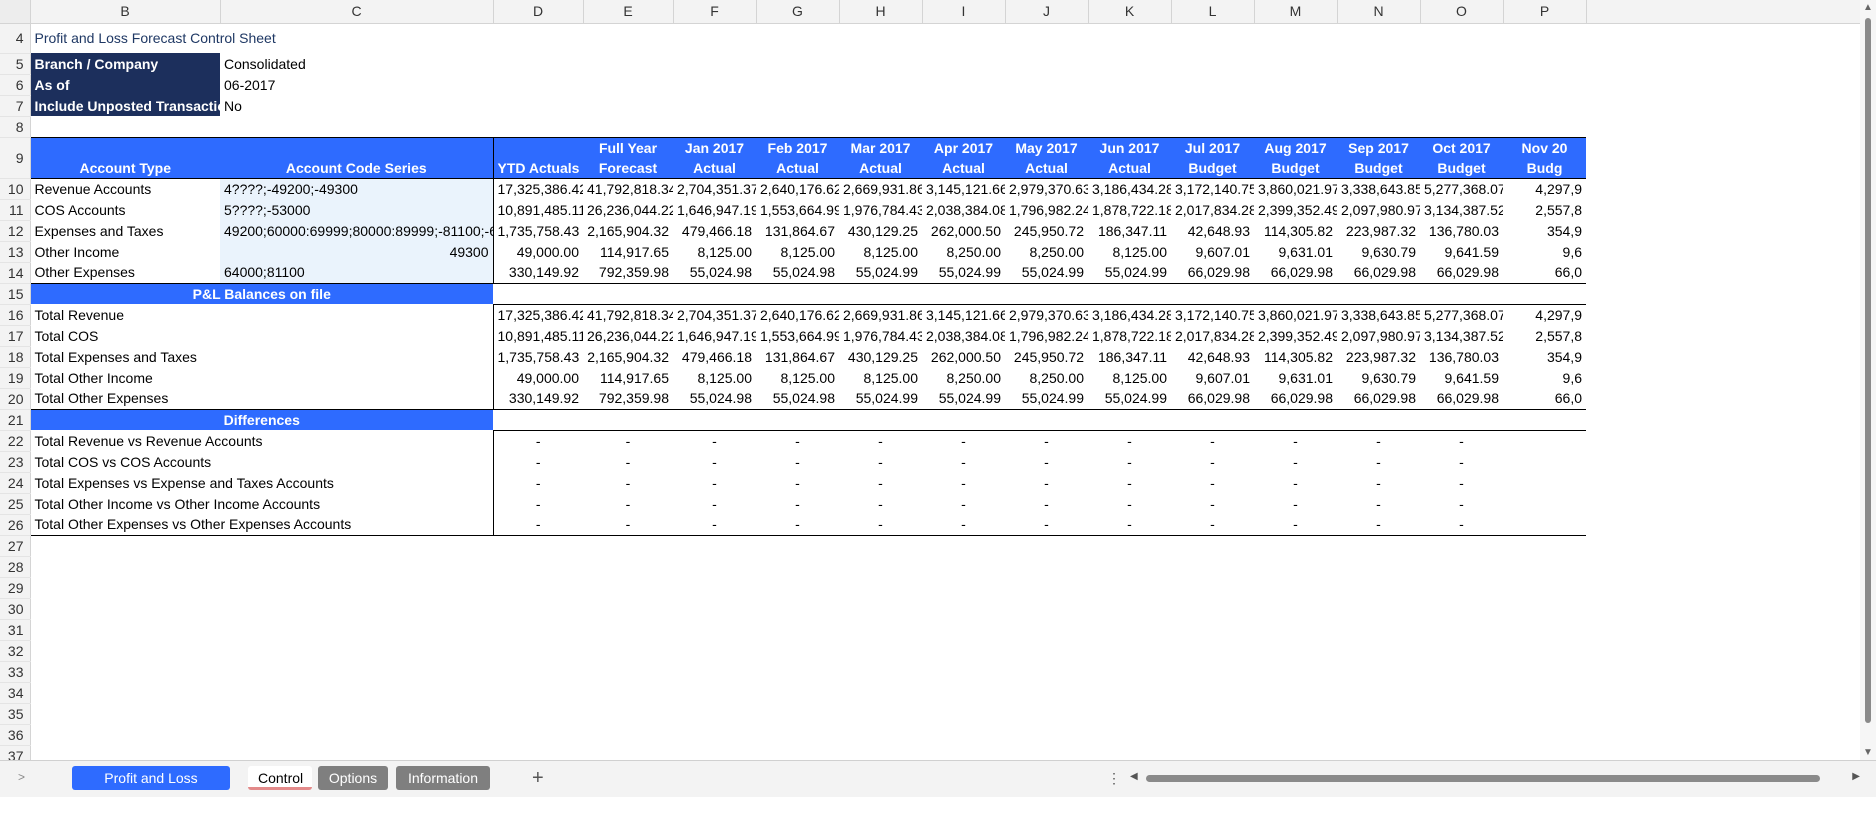 The height and width of the screenshot is (814, 1876). Describe the element at coordinates (15, 525) in the screenshot. I see `row-number: 26` at that location.